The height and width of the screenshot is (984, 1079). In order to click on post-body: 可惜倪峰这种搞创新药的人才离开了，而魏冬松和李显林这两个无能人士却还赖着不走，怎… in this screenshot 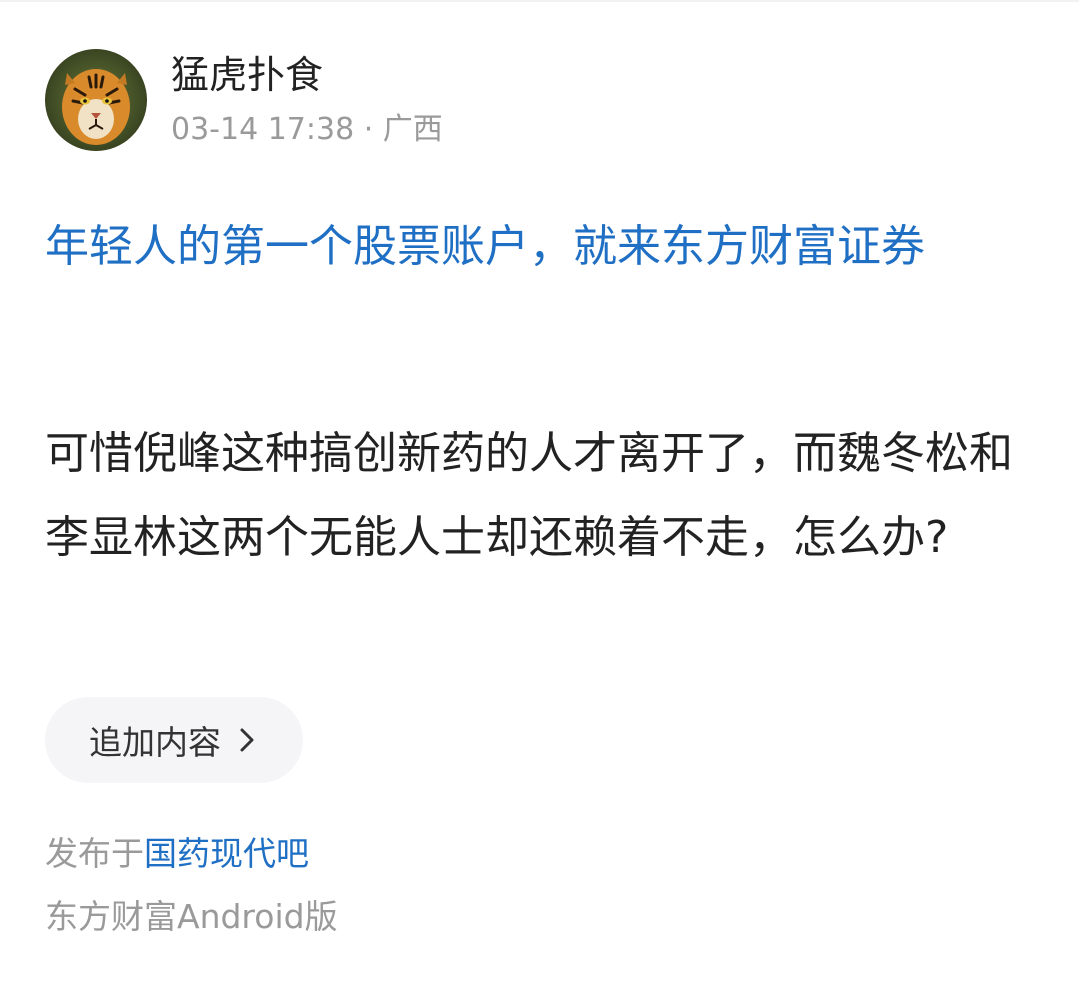, I will do `click(529, 495)`.